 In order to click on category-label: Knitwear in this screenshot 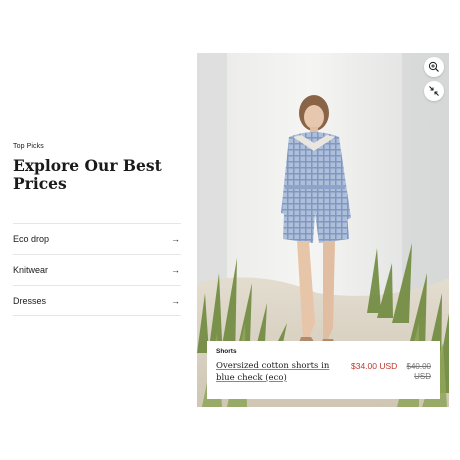, I will do `click(31, 270)`.